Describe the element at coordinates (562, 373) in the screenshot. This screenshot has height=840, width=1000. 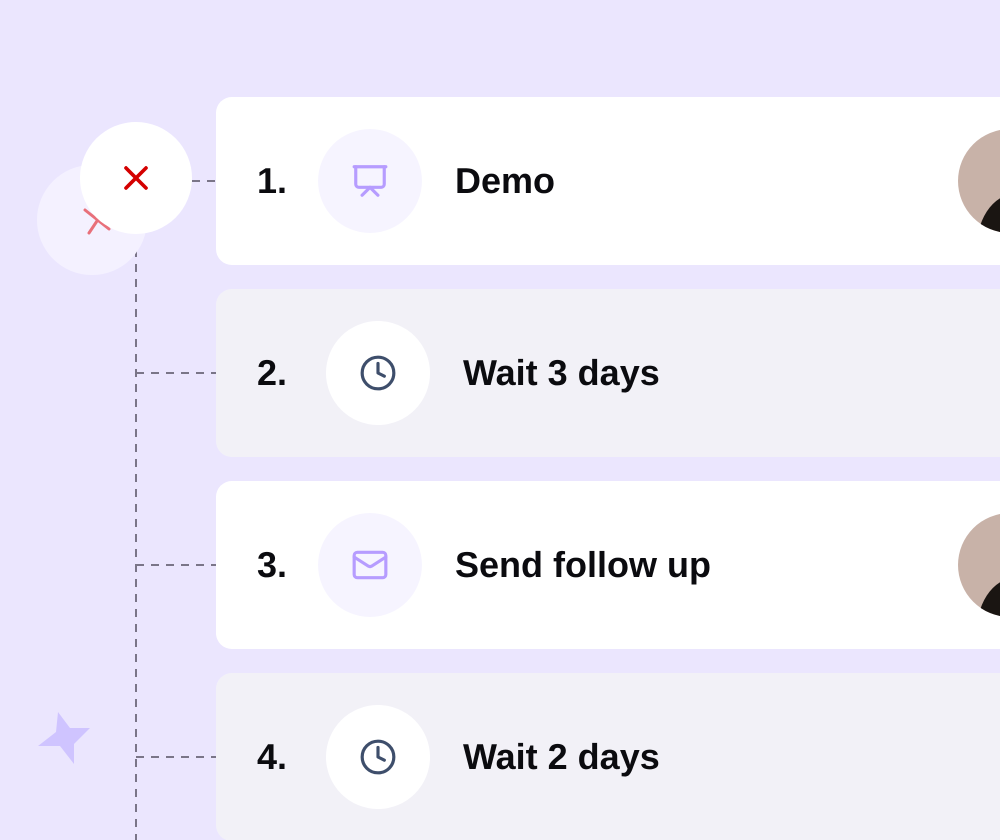
I see `step-title: Wait 3 days` at that location.